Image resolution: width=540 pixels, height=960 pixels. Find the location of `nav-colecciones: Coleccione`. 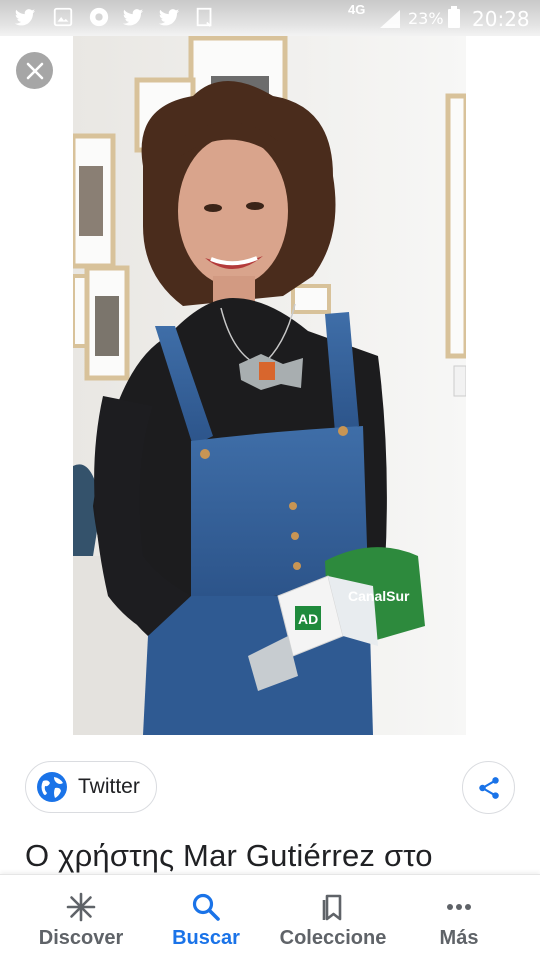

nav-colecciones: Coleccione is located at coordinates (333, 917).